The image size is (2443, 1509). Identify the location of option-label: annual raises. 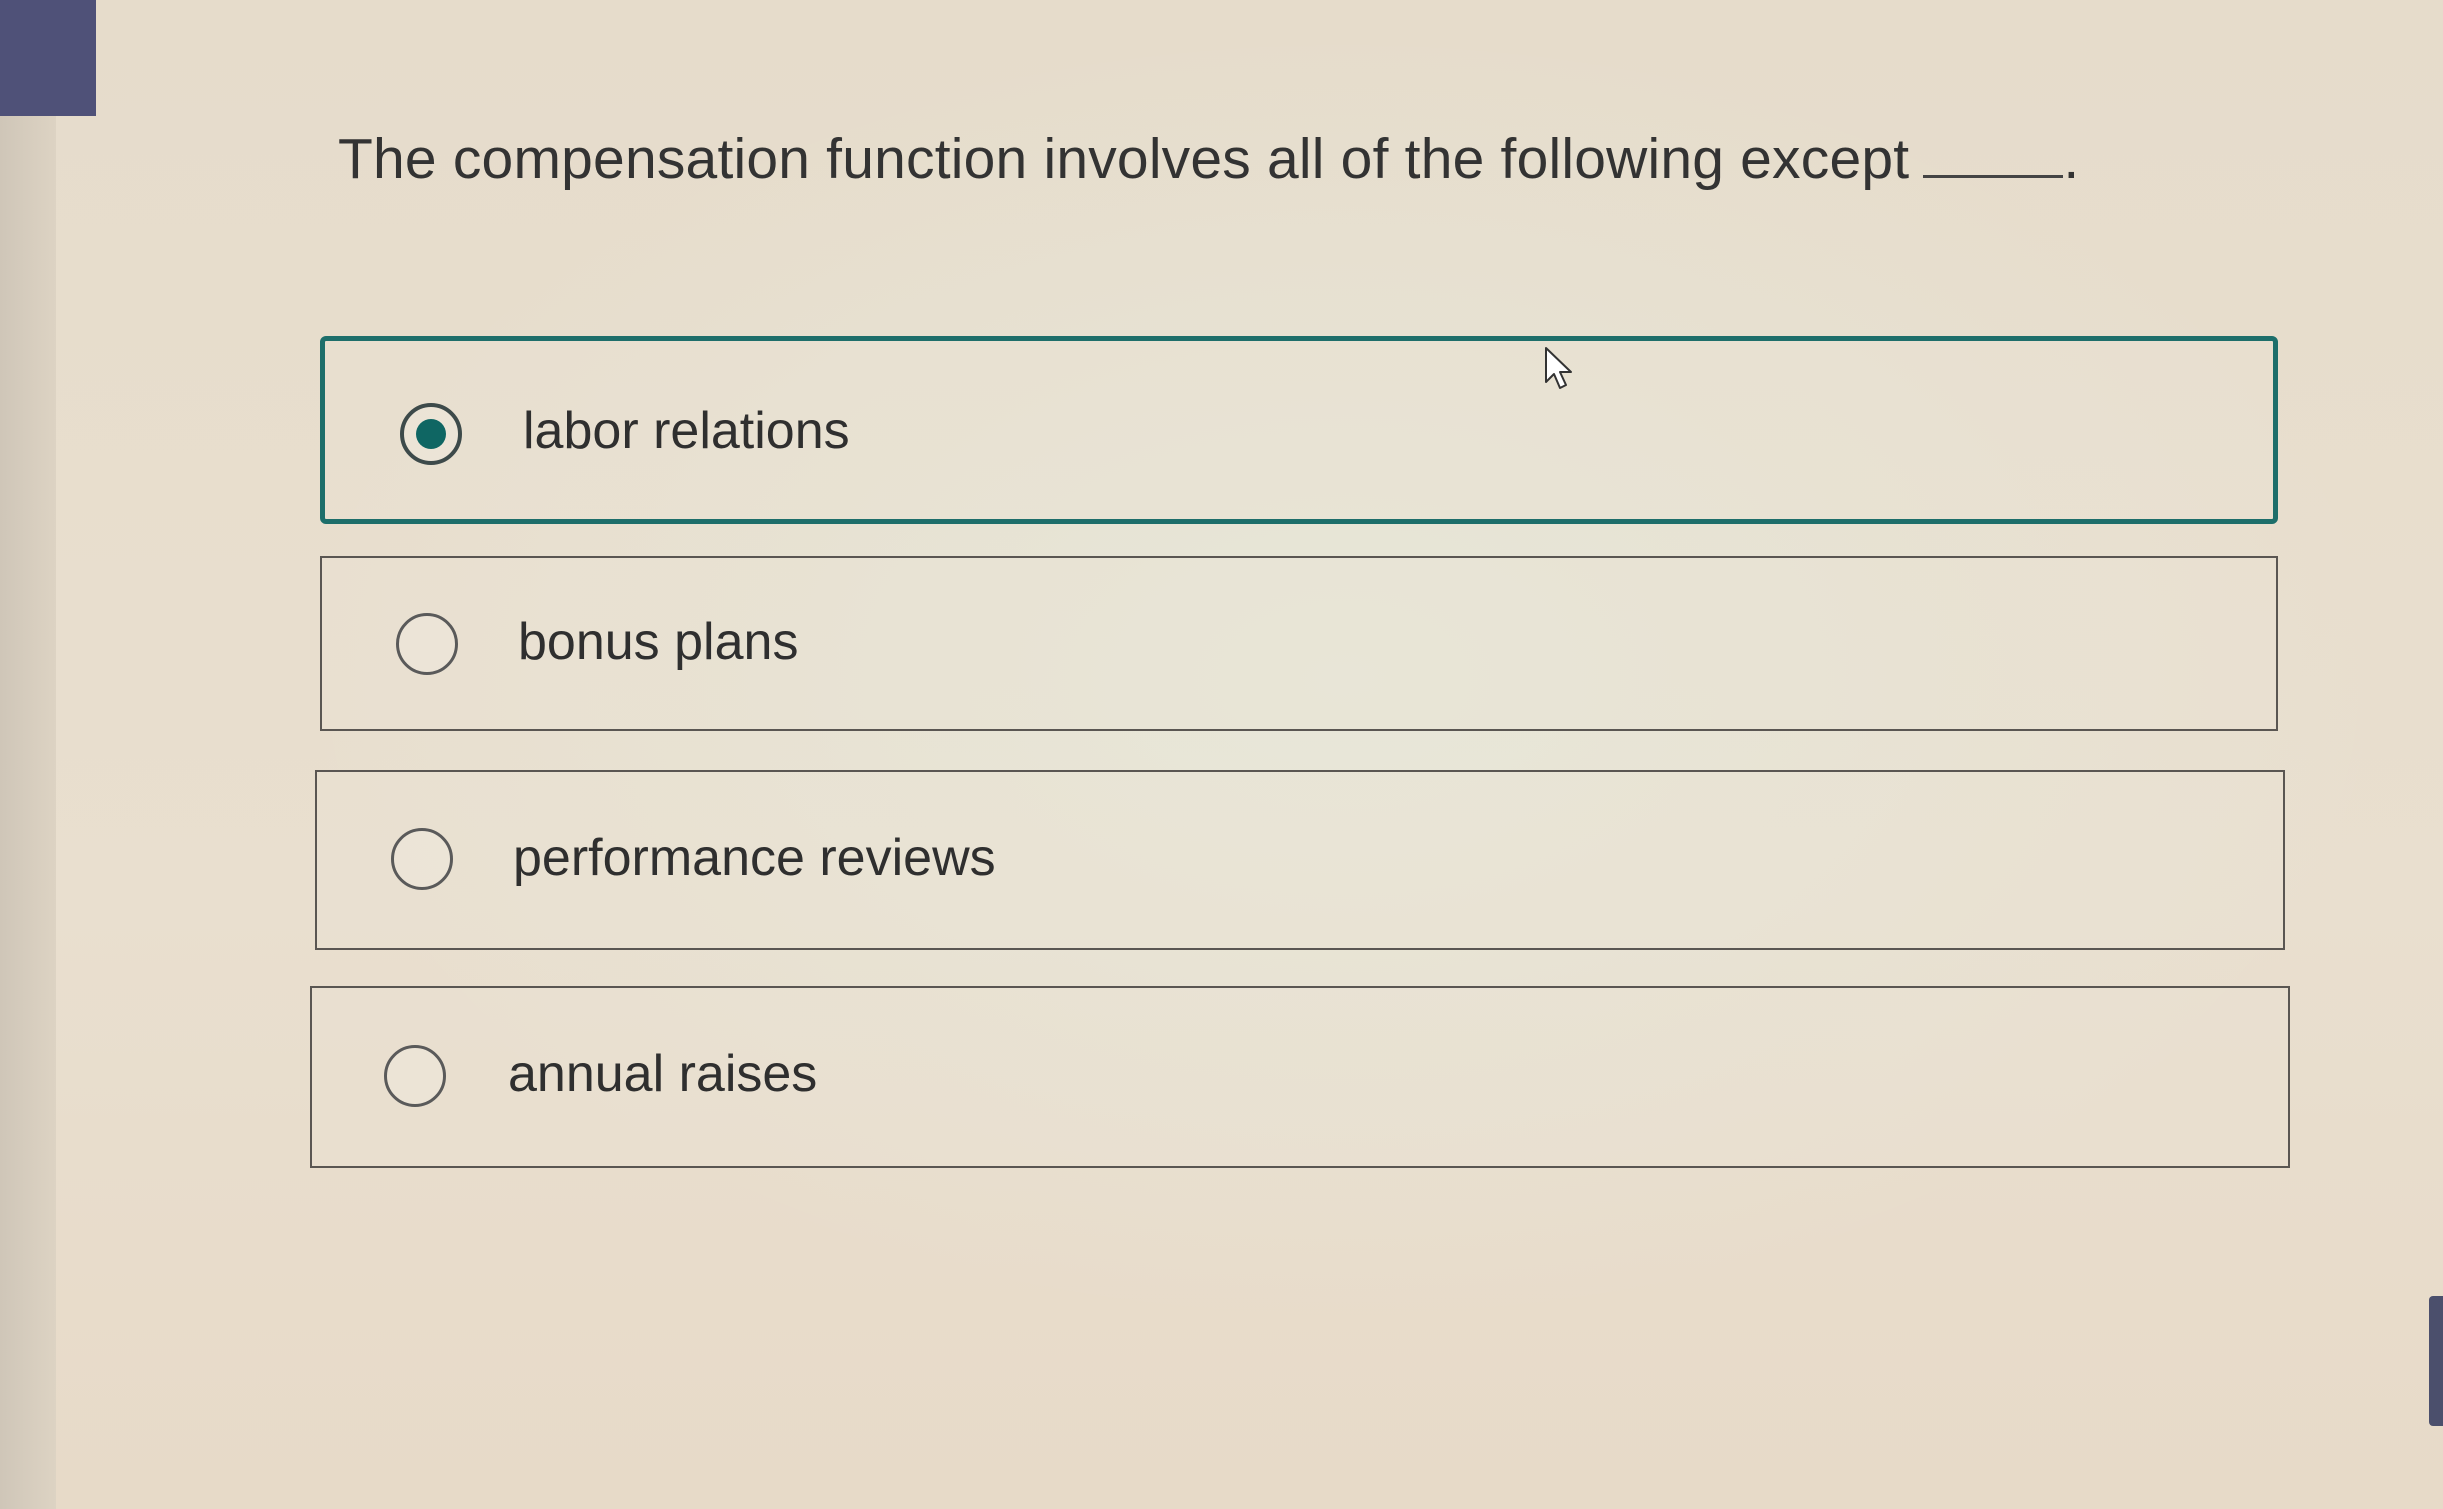
(663, 1074).